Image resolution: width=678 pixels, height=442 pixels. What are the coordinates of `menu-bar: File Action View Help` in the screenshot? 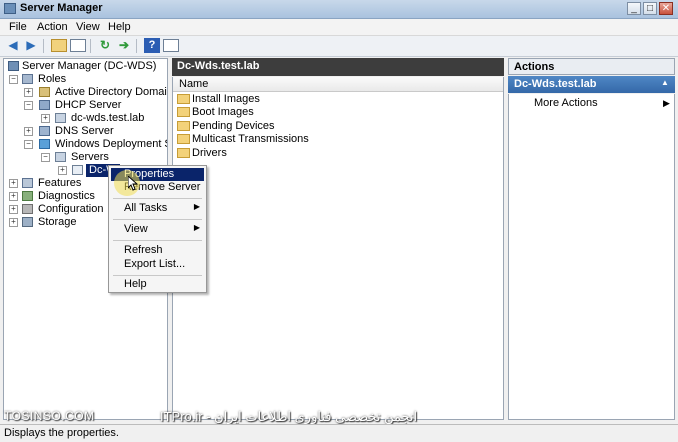 It's located at (339, 27).